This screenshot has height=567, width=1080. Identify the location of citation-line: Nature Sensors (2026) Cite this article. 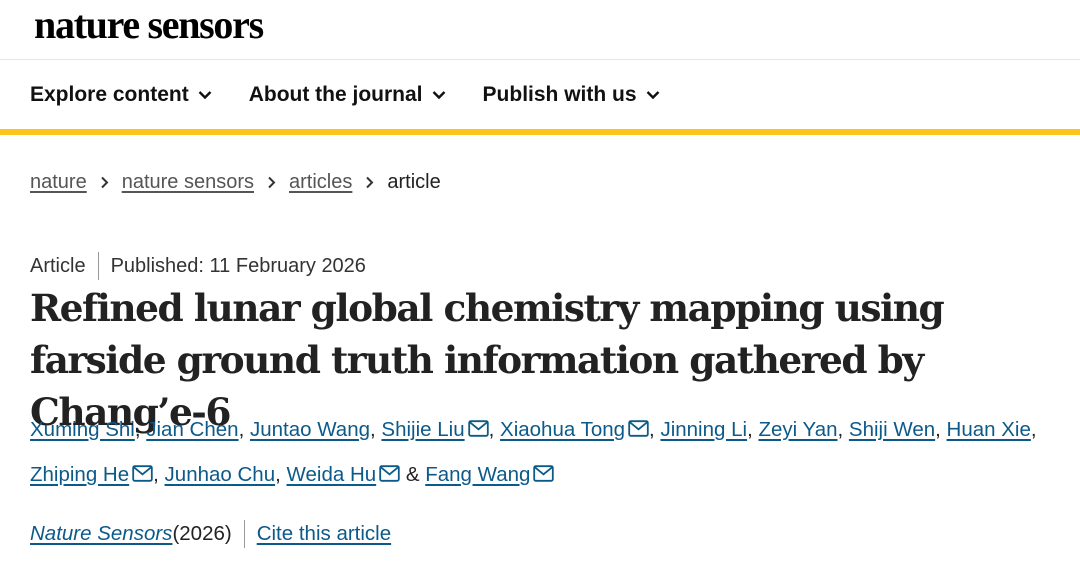
(210, 534).